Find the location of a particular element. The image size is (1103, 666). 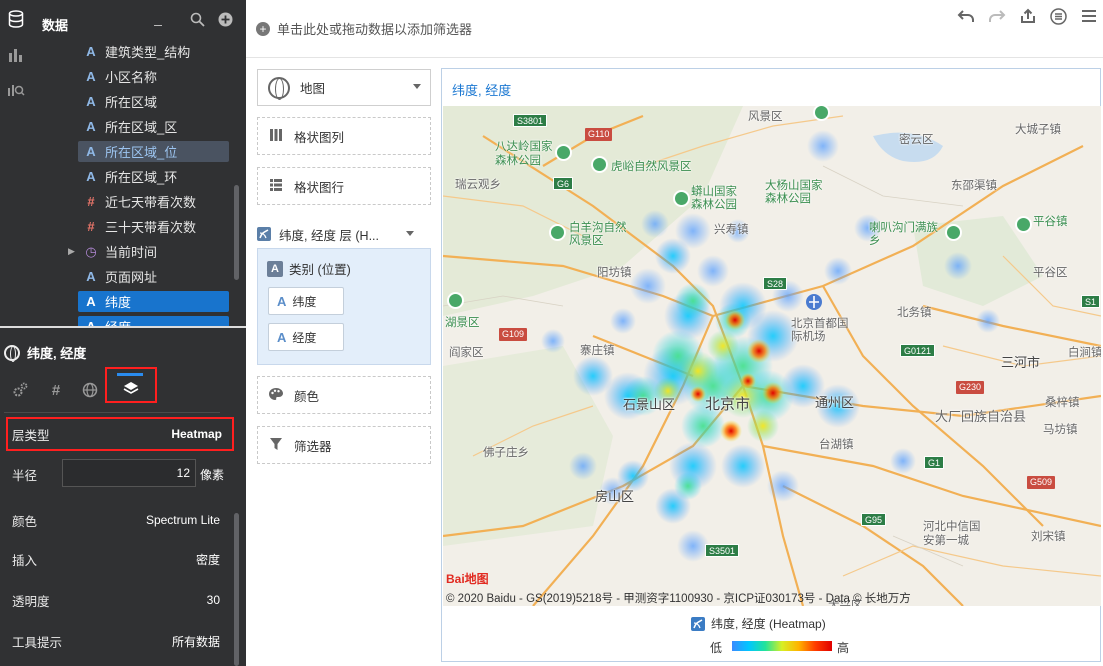

add-filter-button: + 单击此处或拖动数据以添加筛选器 is located at coordinates (364, 28).